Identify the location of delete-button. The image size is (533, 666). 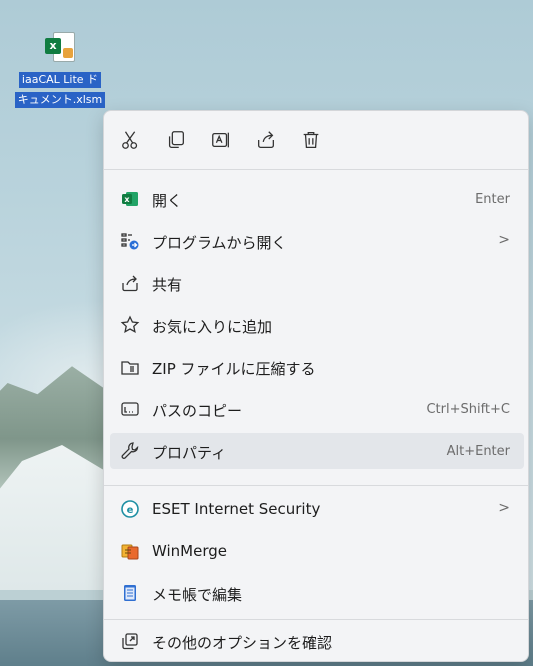
(311, 140).